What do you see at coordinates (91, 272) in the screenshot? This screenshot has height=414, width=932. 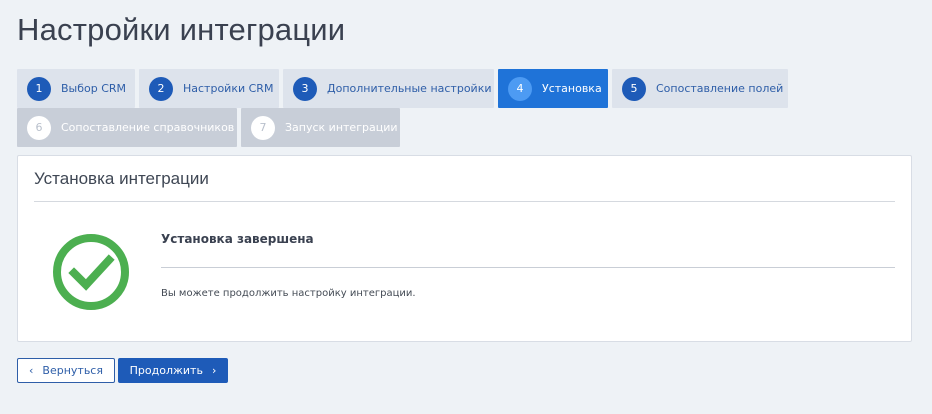 I see `check-circle-icon` at bounding box center [91, 272].